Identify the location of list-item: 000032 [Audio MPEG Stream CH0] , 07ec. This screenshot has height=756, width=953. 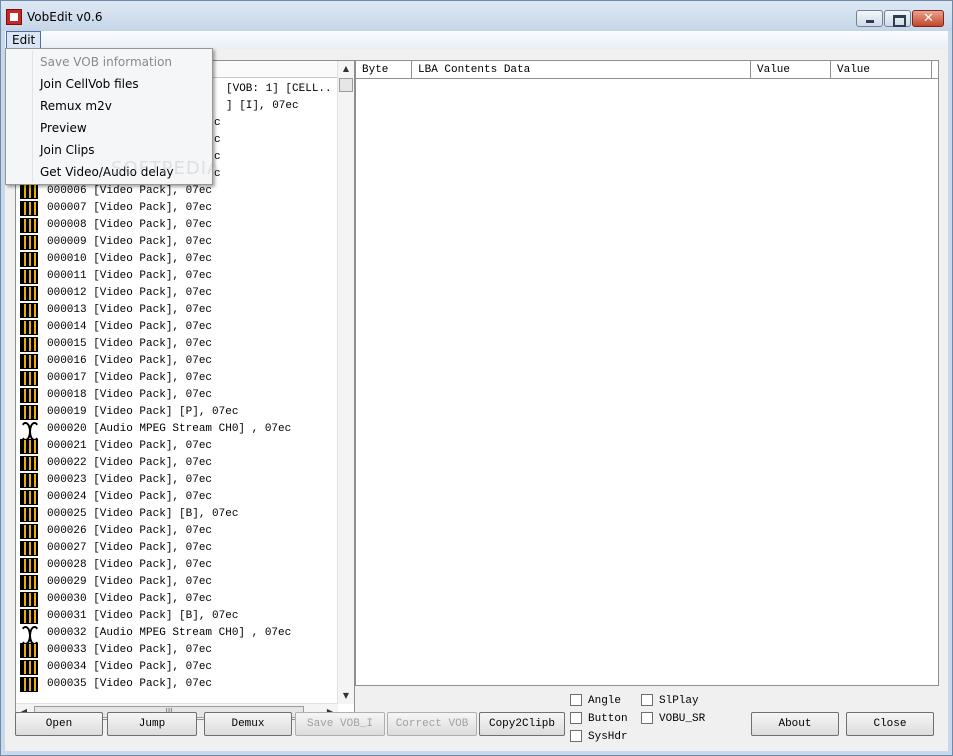
(180, 635).